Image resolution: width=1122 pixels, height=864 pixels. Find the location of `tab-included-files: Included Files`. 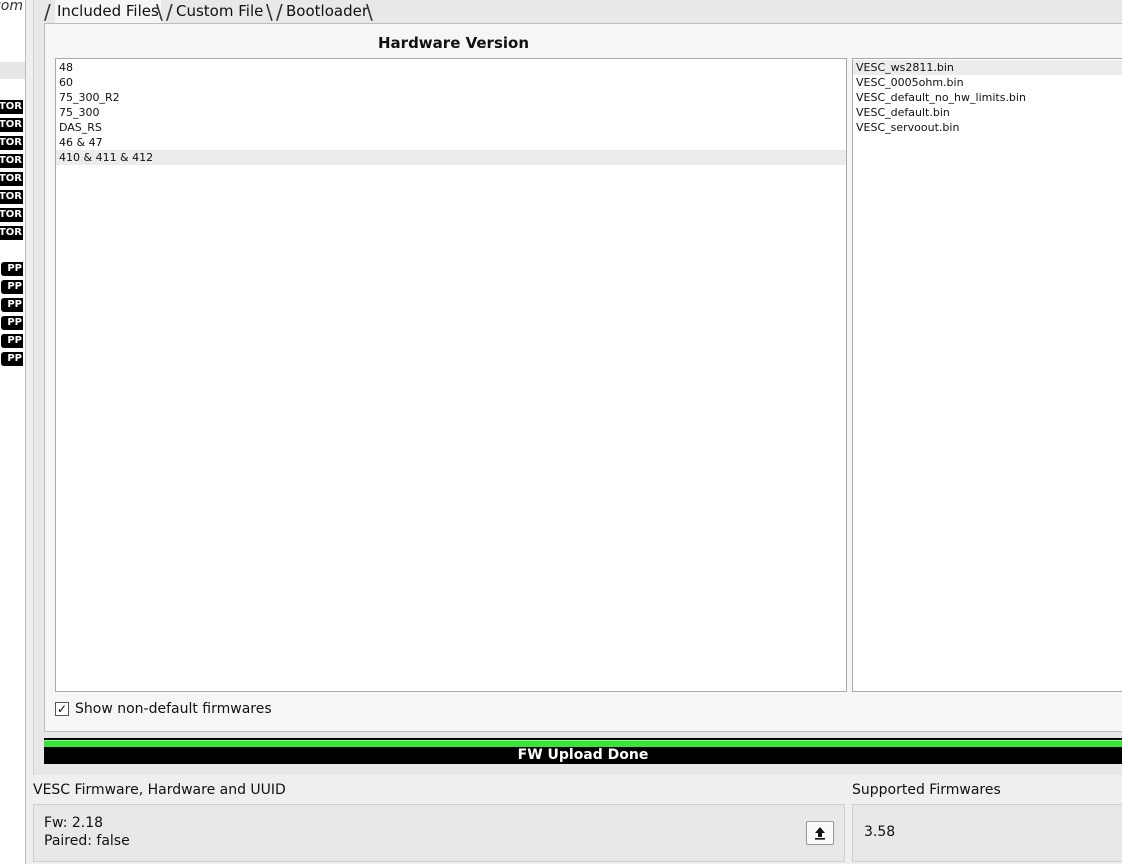

tab-included-files: Included Files is located at coordinates (108, 11).